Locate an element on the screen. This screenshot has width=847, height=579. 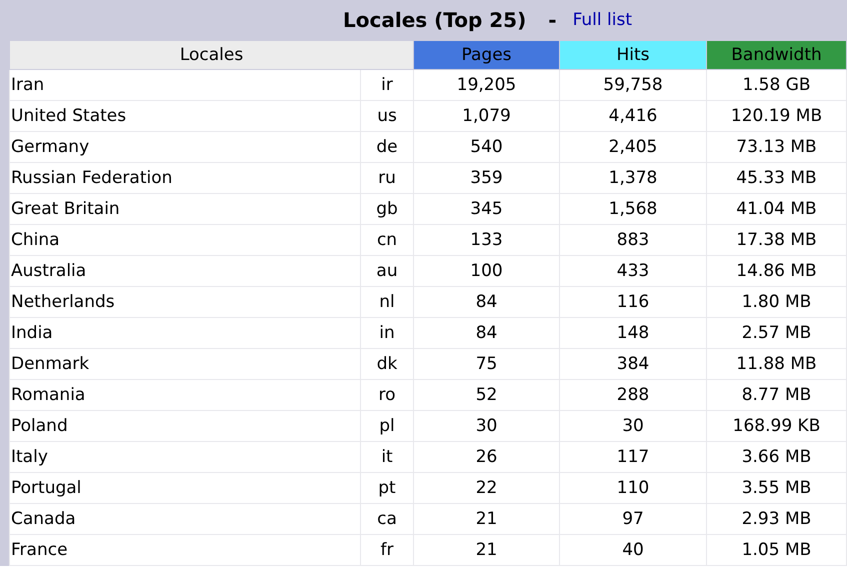
number-cell: 8.77 MB is located at coordinates (776, 395).